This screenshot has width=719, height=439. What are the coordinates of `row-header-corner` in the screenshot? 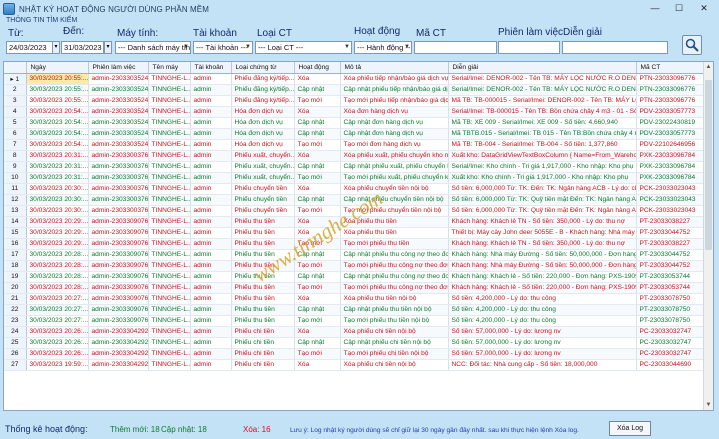 It's located at (15, 68).